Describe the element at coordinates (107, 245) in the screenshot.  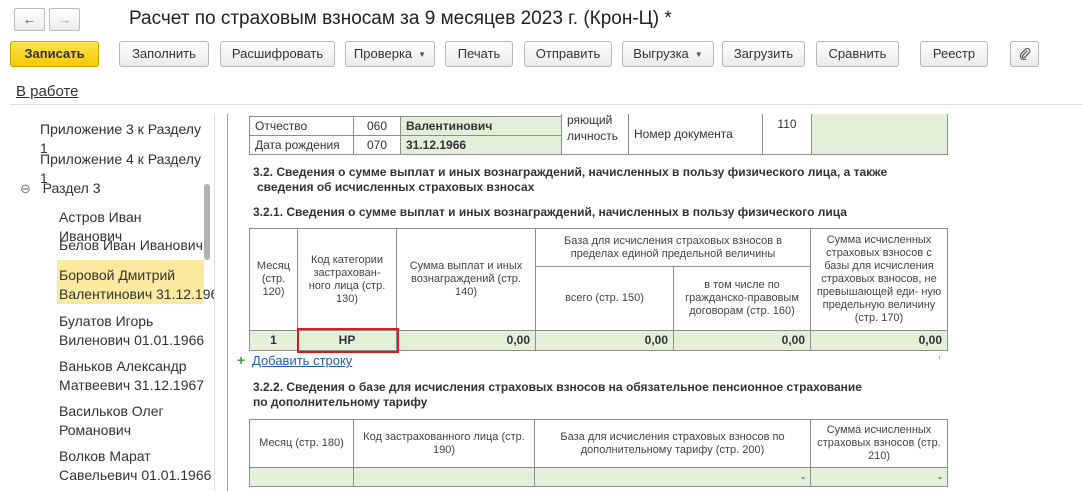
I see `tree-item-person: Белов Иван Иванович` at that location.